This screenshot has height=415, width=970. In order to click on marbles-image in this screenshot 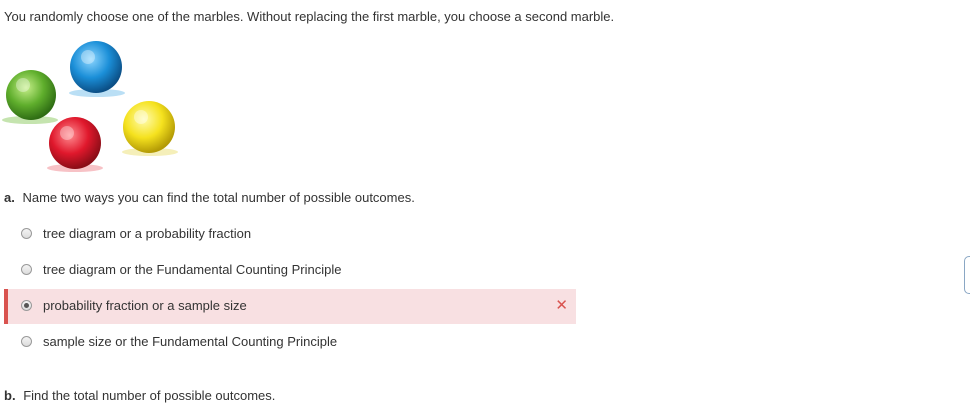, I will do `click(90, 106)`.